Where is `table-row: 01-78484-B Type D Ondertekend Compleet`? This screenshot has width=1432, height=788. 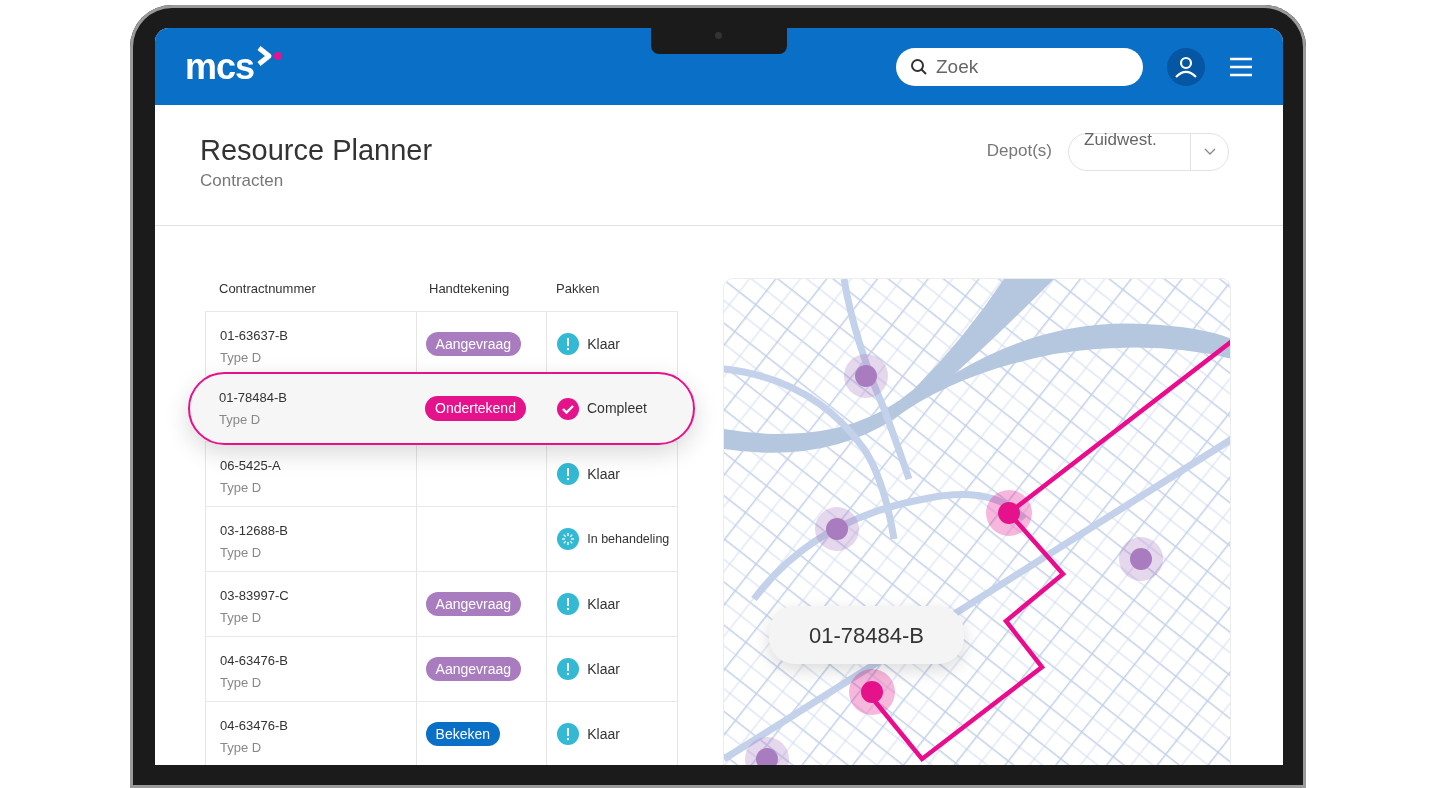 table-row: 01-78484-B Type D Ondertekend Compleet is located at coordinates (441, 408).